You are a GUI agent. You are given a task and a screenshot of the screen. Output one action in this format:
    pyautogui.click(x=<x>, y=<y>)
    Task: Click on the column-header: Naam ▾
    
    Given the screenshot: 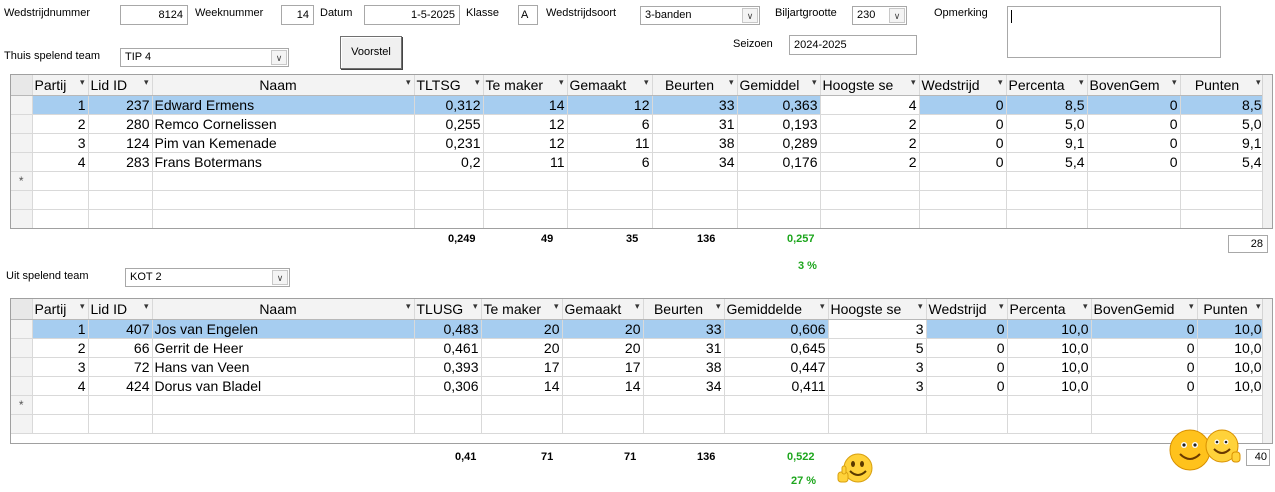 What is the action you would take?
    pyautogui.click(x=283, y=309)
    